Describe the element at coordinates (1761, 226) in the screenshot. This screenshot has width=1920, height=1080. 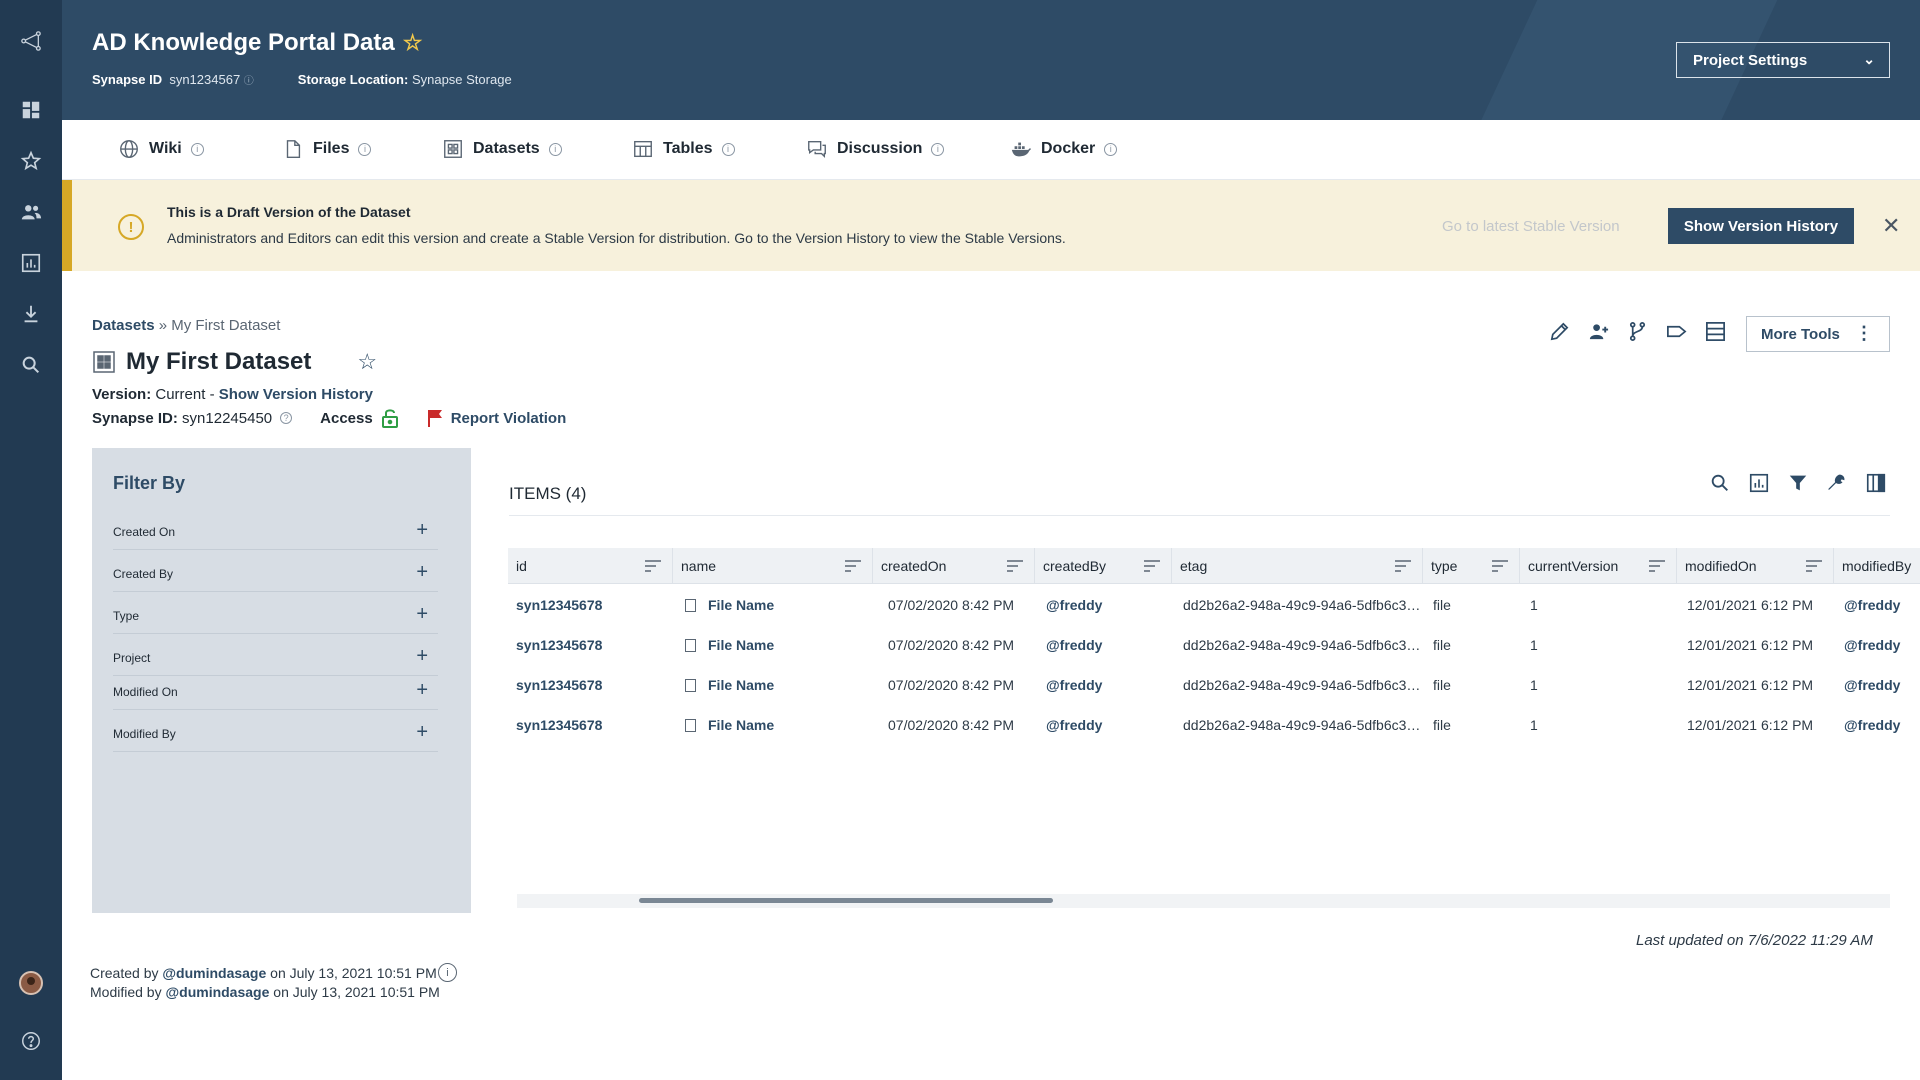
I see `show-version-history-button: Show Version History` at that location.